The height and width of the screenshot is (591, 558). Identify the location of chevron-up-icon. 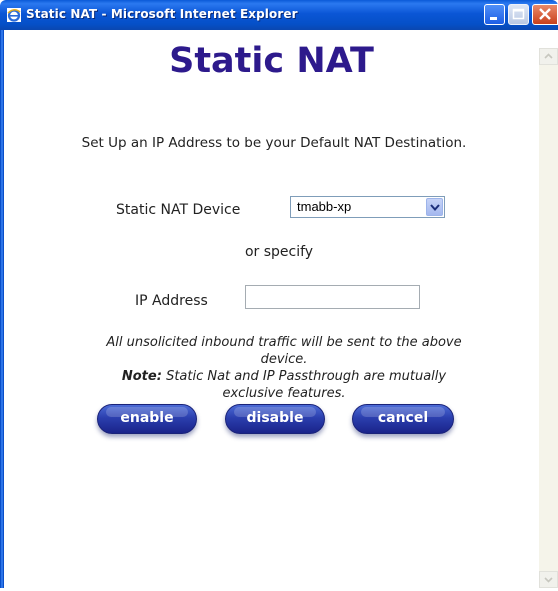
(548, 56).